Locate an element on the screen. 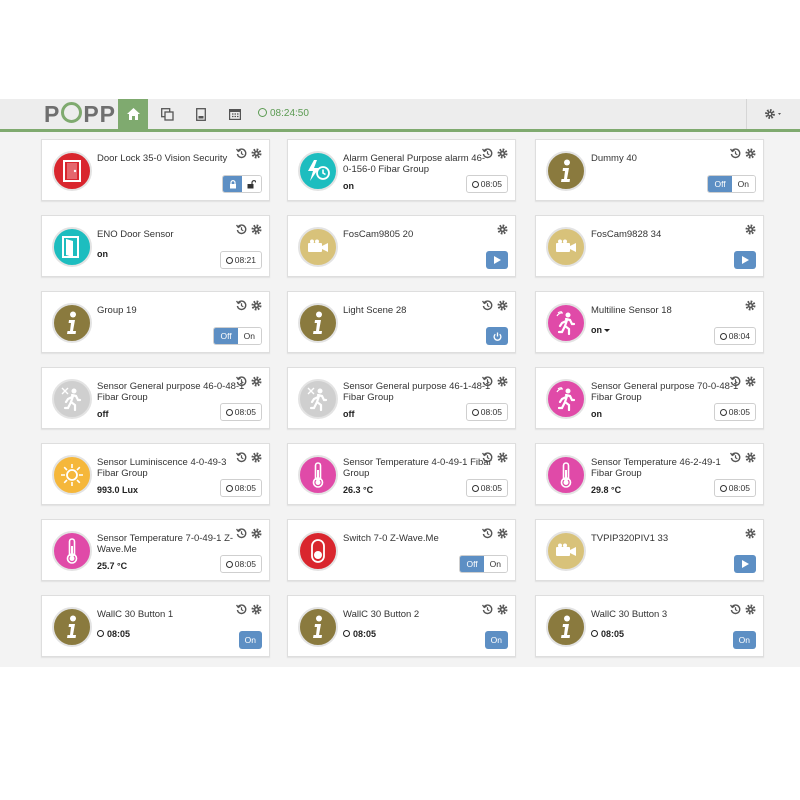 The width and height of the screenshot is (800, 800). update-time: 08:04 is located at coordinates (739, 336).